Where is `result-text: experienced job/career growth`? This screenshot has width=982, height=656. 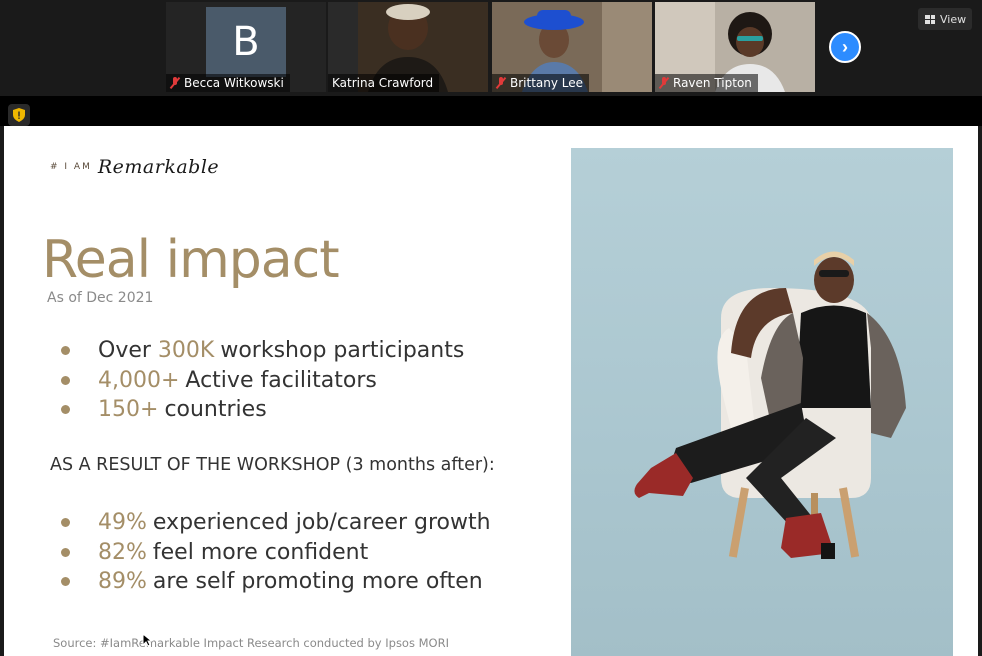
result-text: experienced job/career growth is located at coordinates (321, 523).